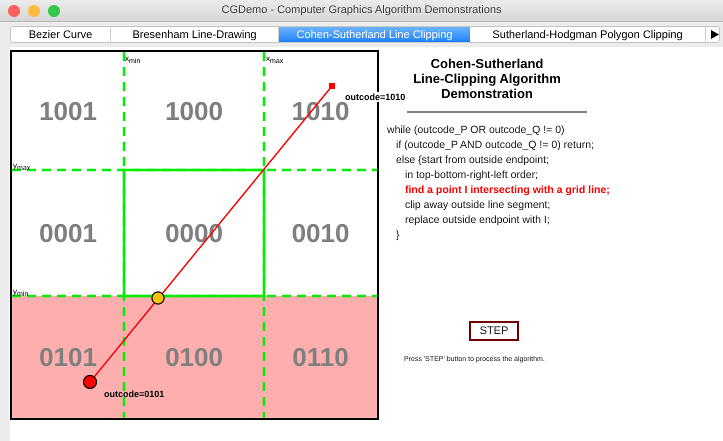 This screenshot has width=723, height=441. Describe the element at coordinates (362, 10) in the screenshot. I see `window-title: CGDemo - Computer Graphics Algorithm Demonstrations` at that location.